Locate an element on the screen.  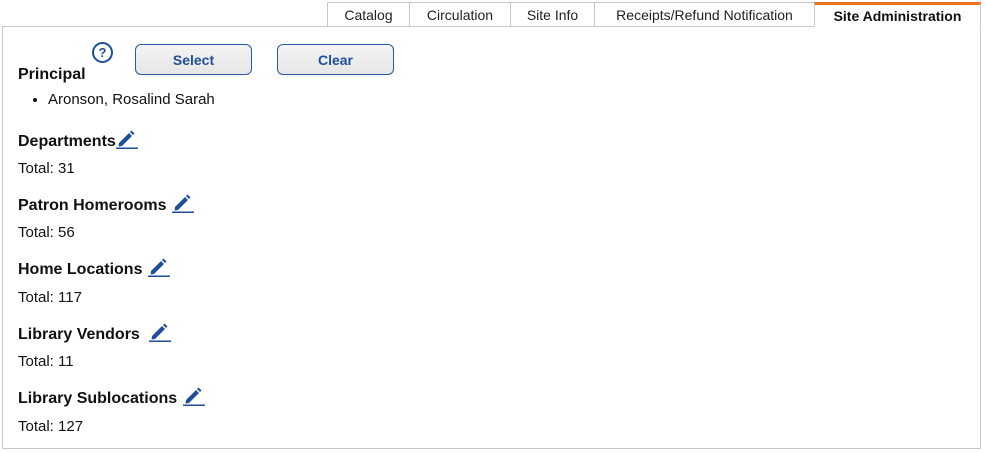
patron-homerooms-edit-icon is located at coordinates (183, 203).